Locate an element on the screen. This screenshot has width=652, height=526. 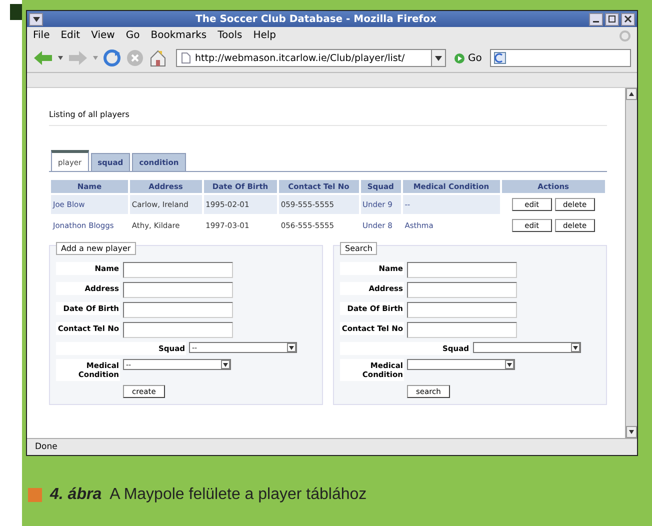
dropdown-button is located at coordinates (438, 58).